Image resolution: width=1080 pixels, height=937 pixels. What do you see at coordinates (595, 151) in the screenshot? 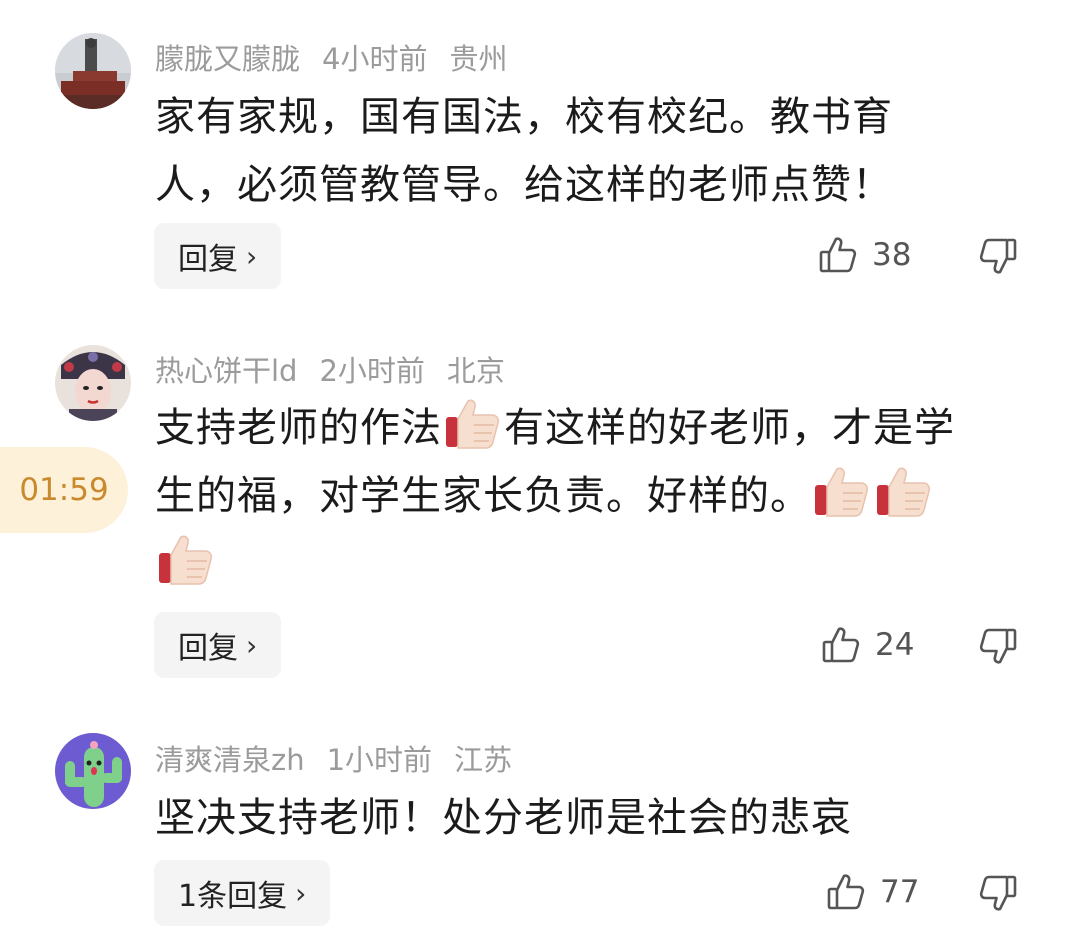
I see `comment-text: 家有家规，国有国法，校有校纪。教书育 人，必须管教管导。给这样的老师点赞！` at bounding box center [595, 151].